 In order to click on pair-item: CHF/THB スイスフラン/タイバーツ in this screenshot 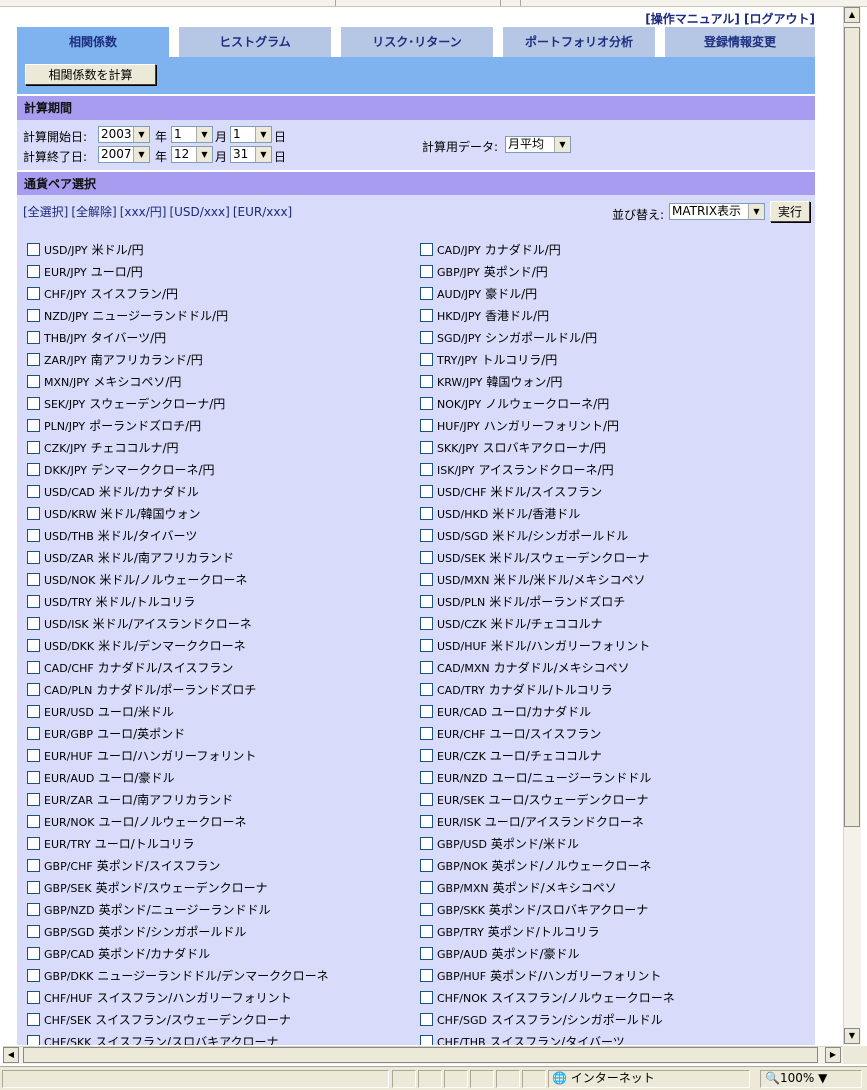, I will do `click(522, 1038)`.